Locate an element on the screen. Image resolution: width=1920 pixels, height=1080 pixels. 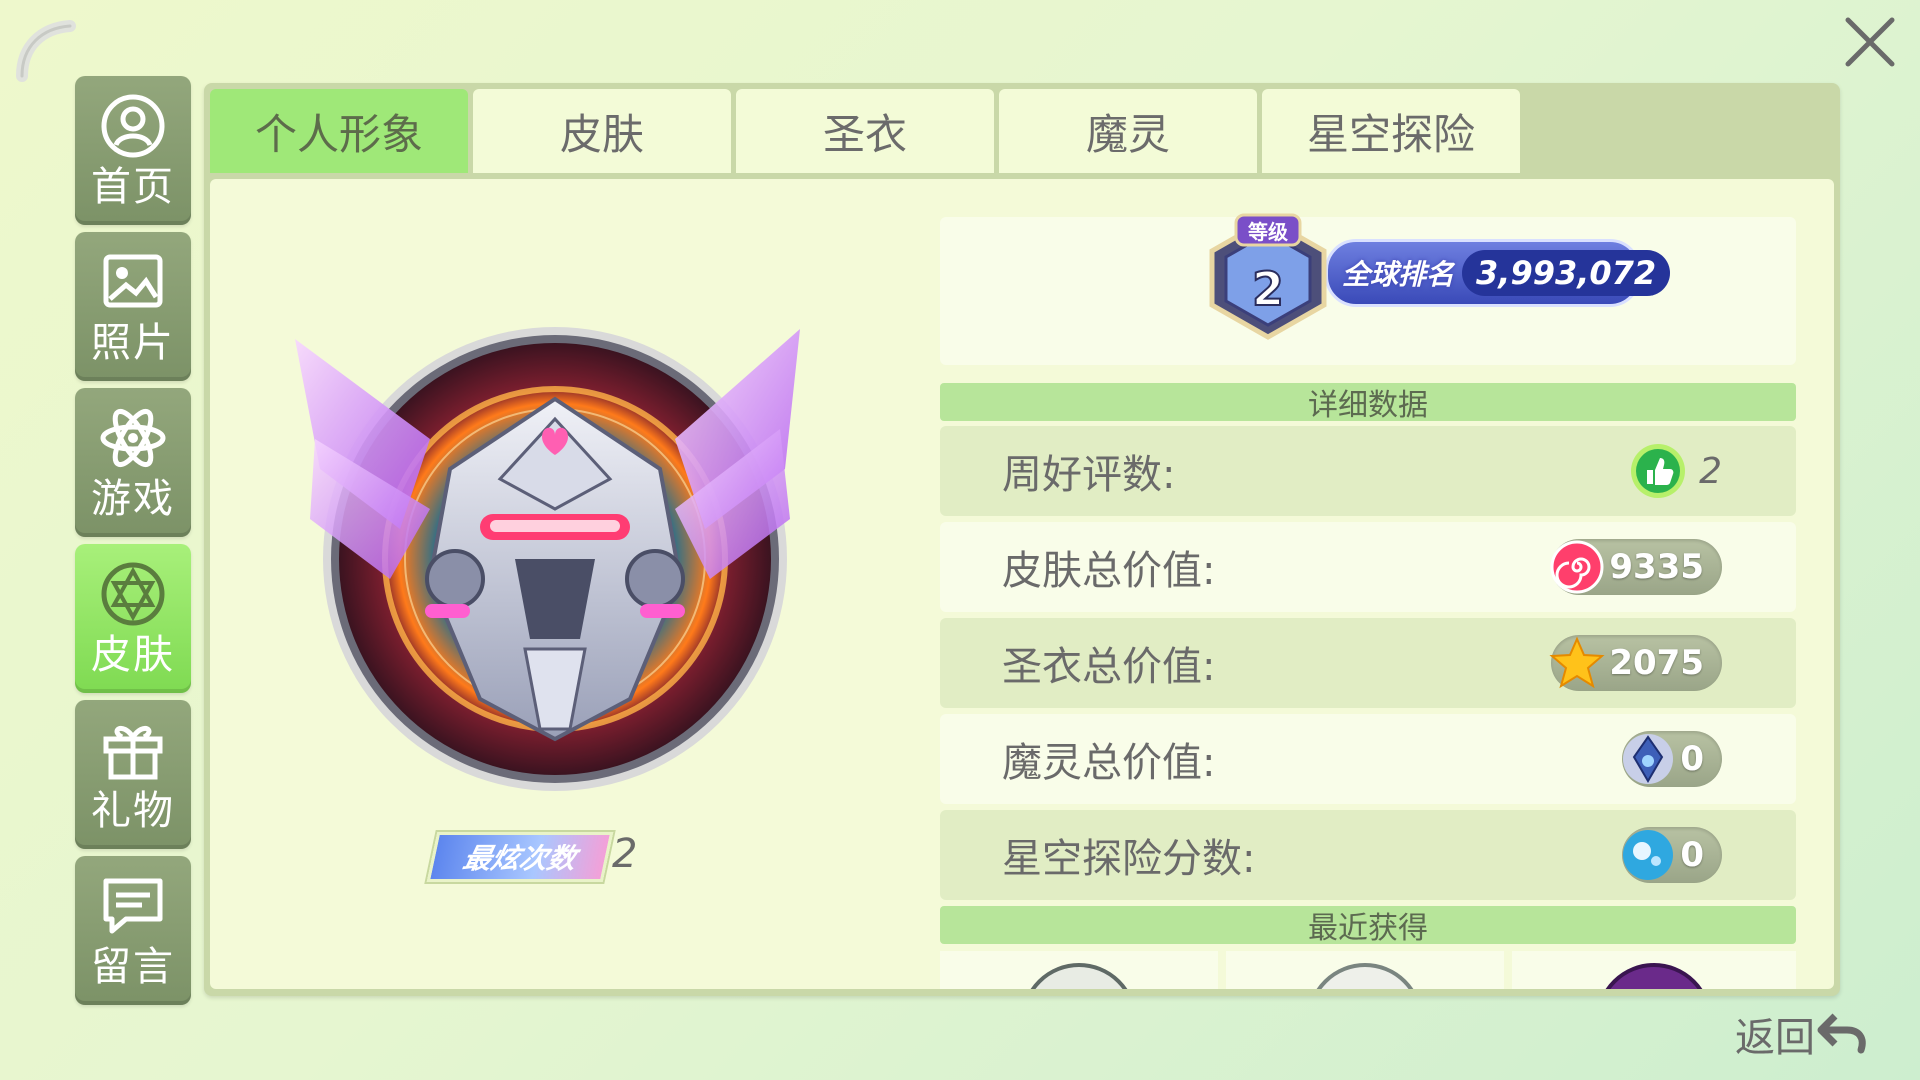
gift-icon is located at coordinates (133, 752).